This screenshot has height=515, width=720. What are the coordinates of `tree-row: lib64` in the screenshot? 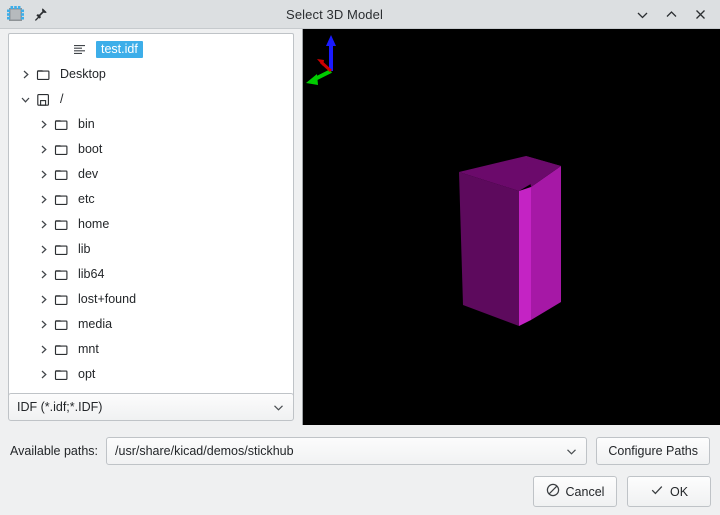 It's located at (151, 274).